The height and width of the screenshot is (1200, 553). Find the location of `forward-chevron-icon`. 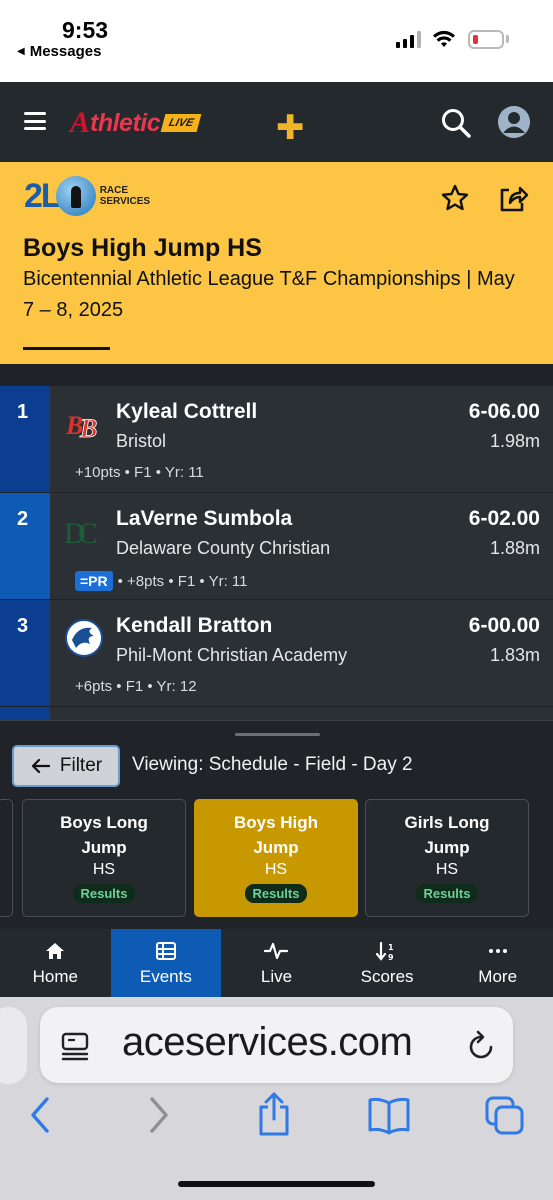

forward-chevron-icon is located at coordinates (159, 1115).